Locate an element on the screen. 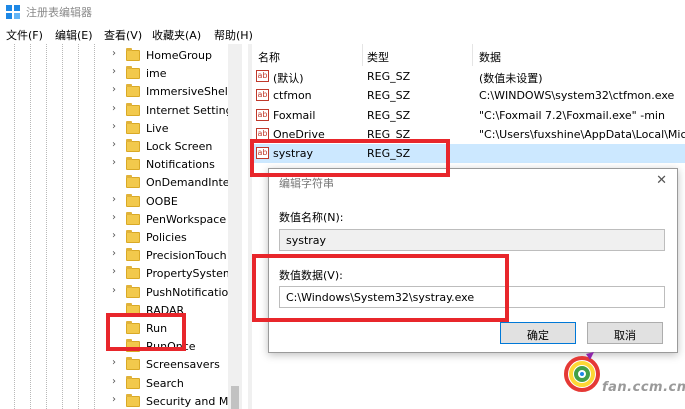 The image size is (685, 409). tree-item-label: OOBE is located at coordinates (162, 201).